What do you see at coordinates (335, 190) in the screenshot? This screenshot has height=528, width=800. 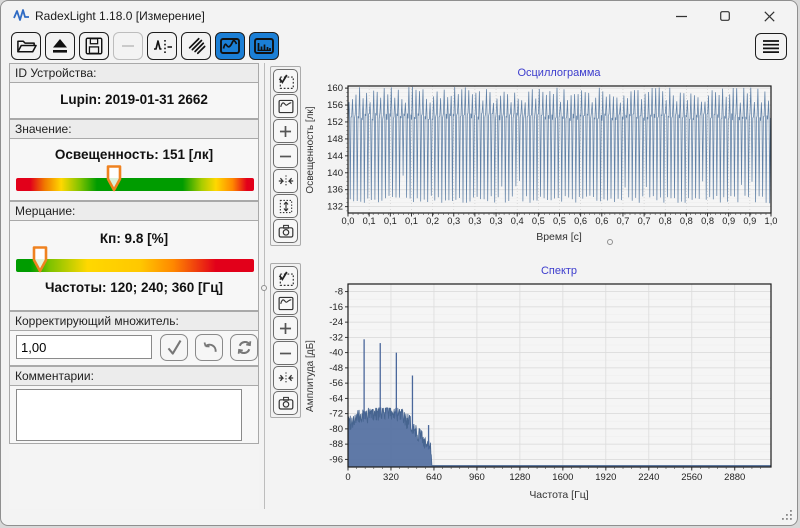 I see `svg-text: 136` at bounding box center [335, 190].